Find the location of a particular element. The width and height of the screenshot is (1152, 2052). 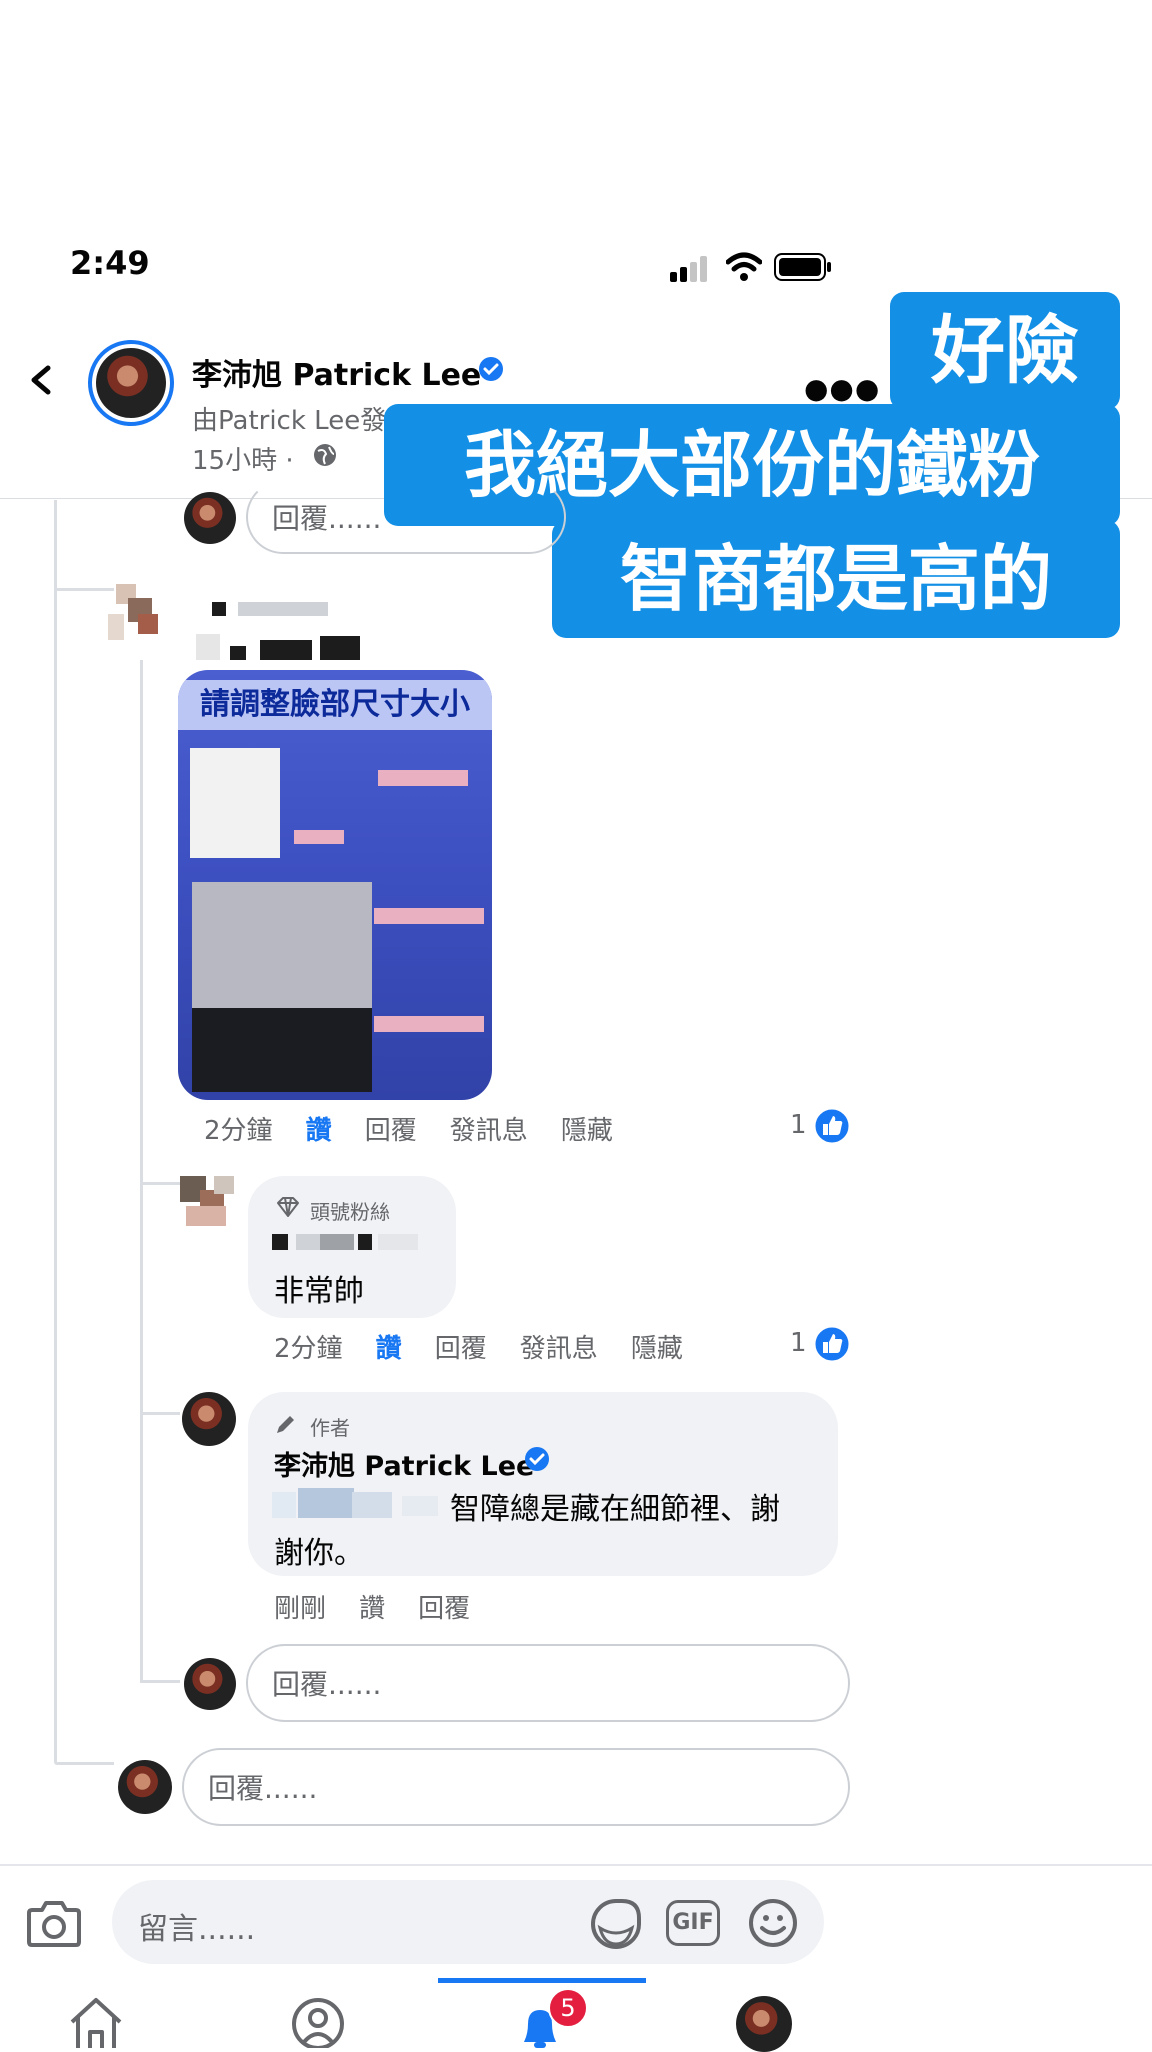

commenter-avatar is located at coordinates (138, 616).